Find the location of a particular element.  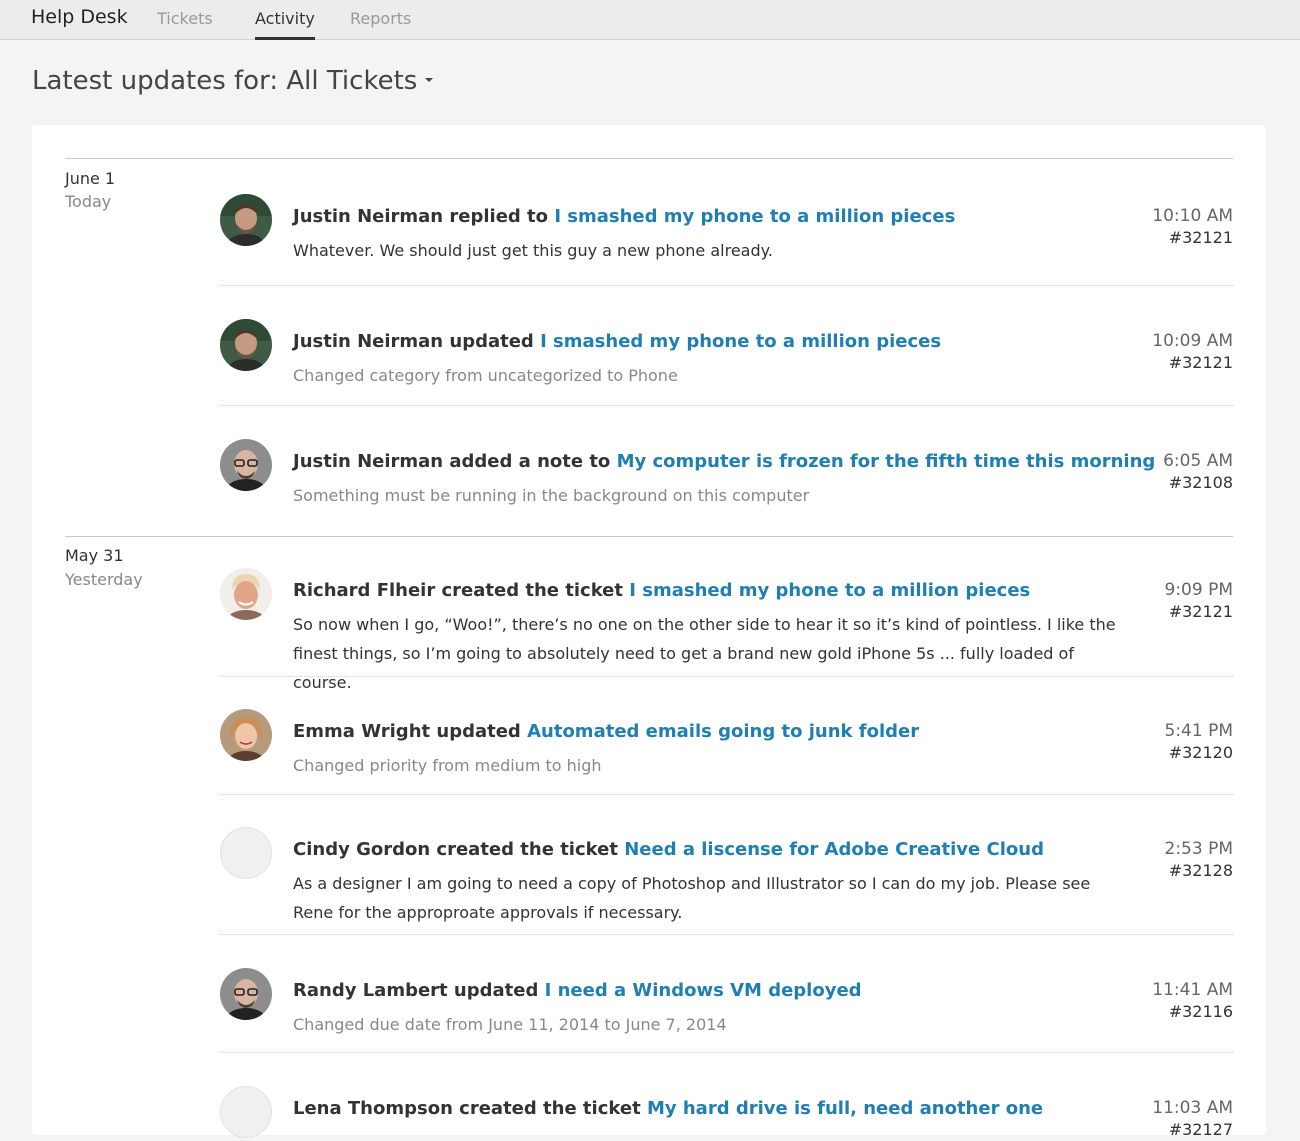

entry-actor-action: Justin Neirman added a note to is located at coordinates (452, 461).